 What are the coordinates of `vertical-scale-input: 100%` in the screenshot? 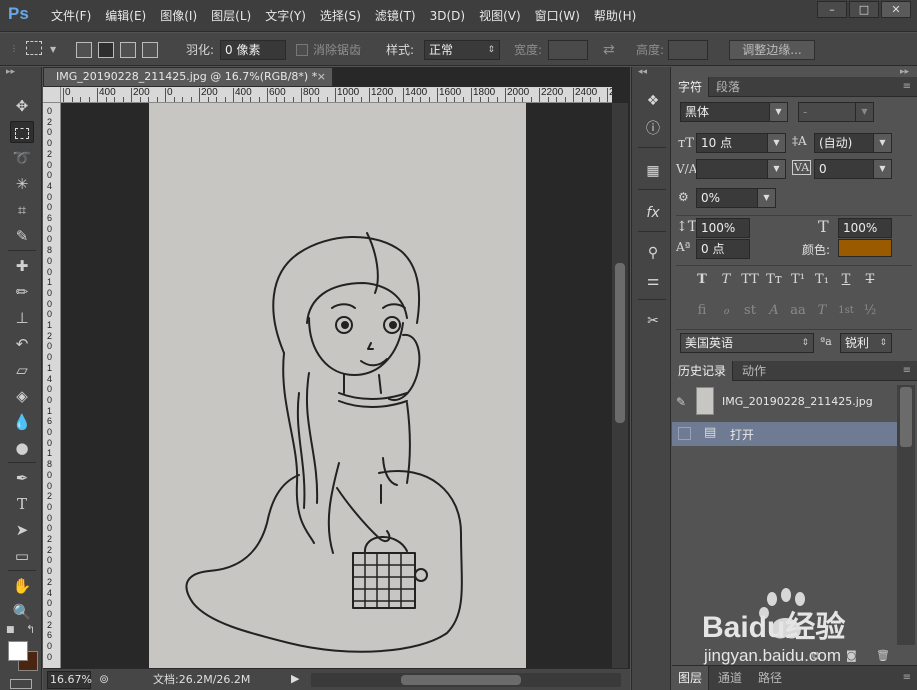 It's located at (723, 228).